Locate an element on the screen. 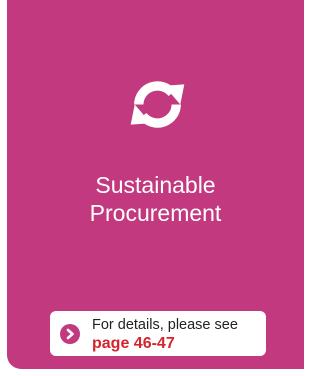  chevron-right-icon is located at coordinates (70, 334).